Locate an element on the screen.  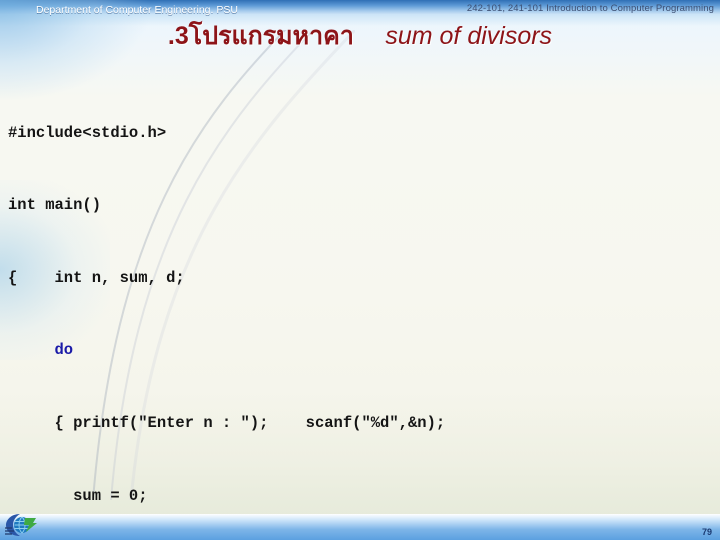
code-line: sum = 0; is located at coordinates (364, 496).